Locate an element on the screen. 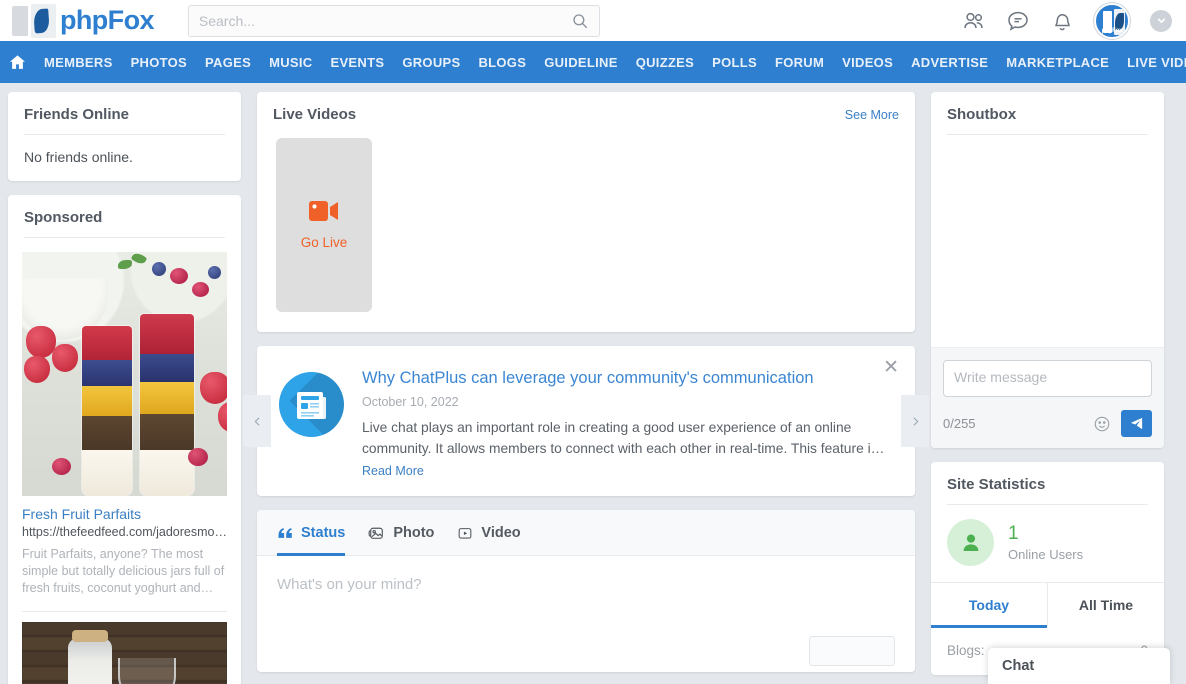 This screenshot has height=684, width=1186. milk-bottle-photo is located at coordinates (124, 653).